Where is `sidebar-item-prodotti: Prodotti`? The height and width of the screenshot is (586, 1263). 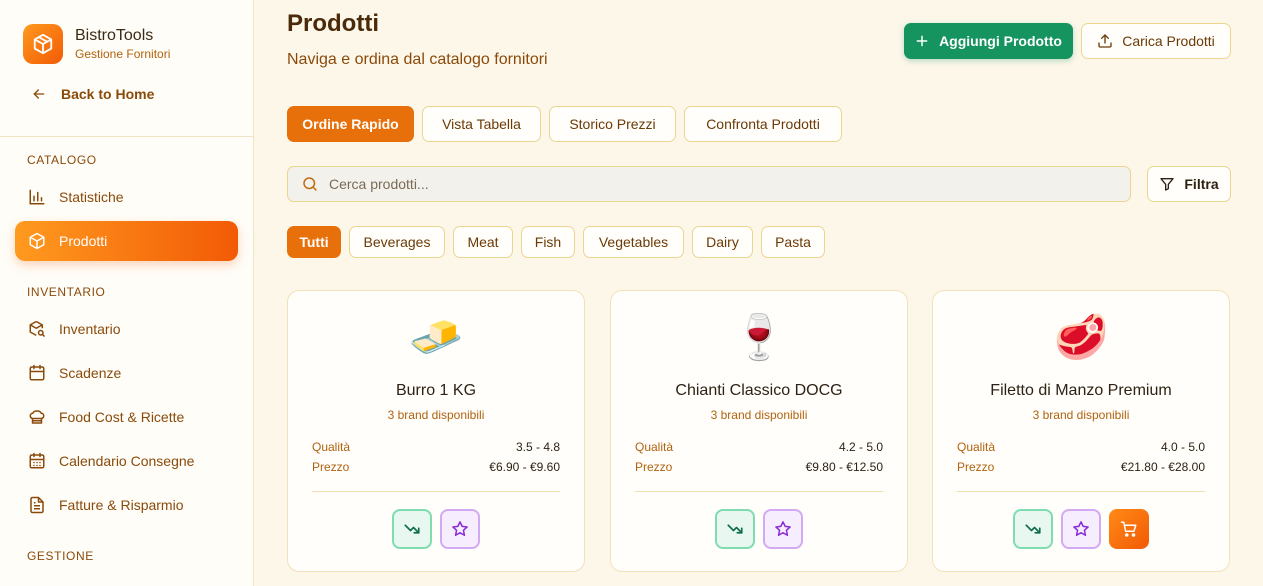 sidebar-item-prodotti: Prodotti is located at coordinates (126, 241).